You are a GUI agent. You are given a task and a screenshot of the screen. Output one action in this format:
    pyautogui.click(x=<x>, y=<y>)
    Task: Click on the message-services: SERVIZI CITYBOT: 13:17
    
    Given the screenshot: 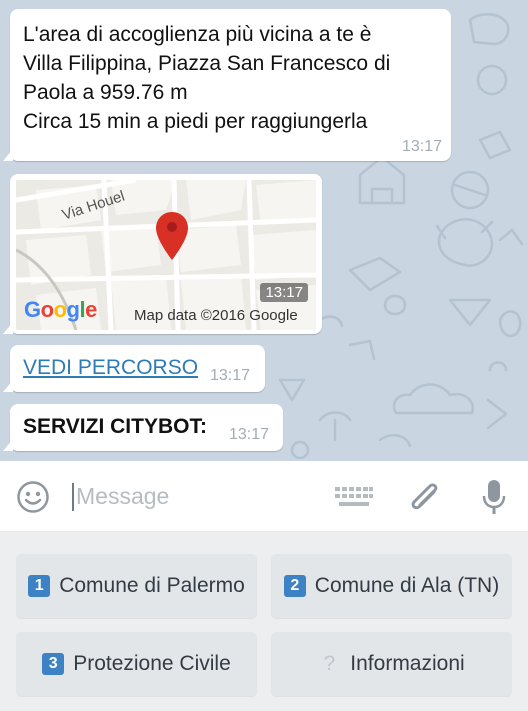 What is the action you would take?
    pyautogui.click(x=143, y=427)
    